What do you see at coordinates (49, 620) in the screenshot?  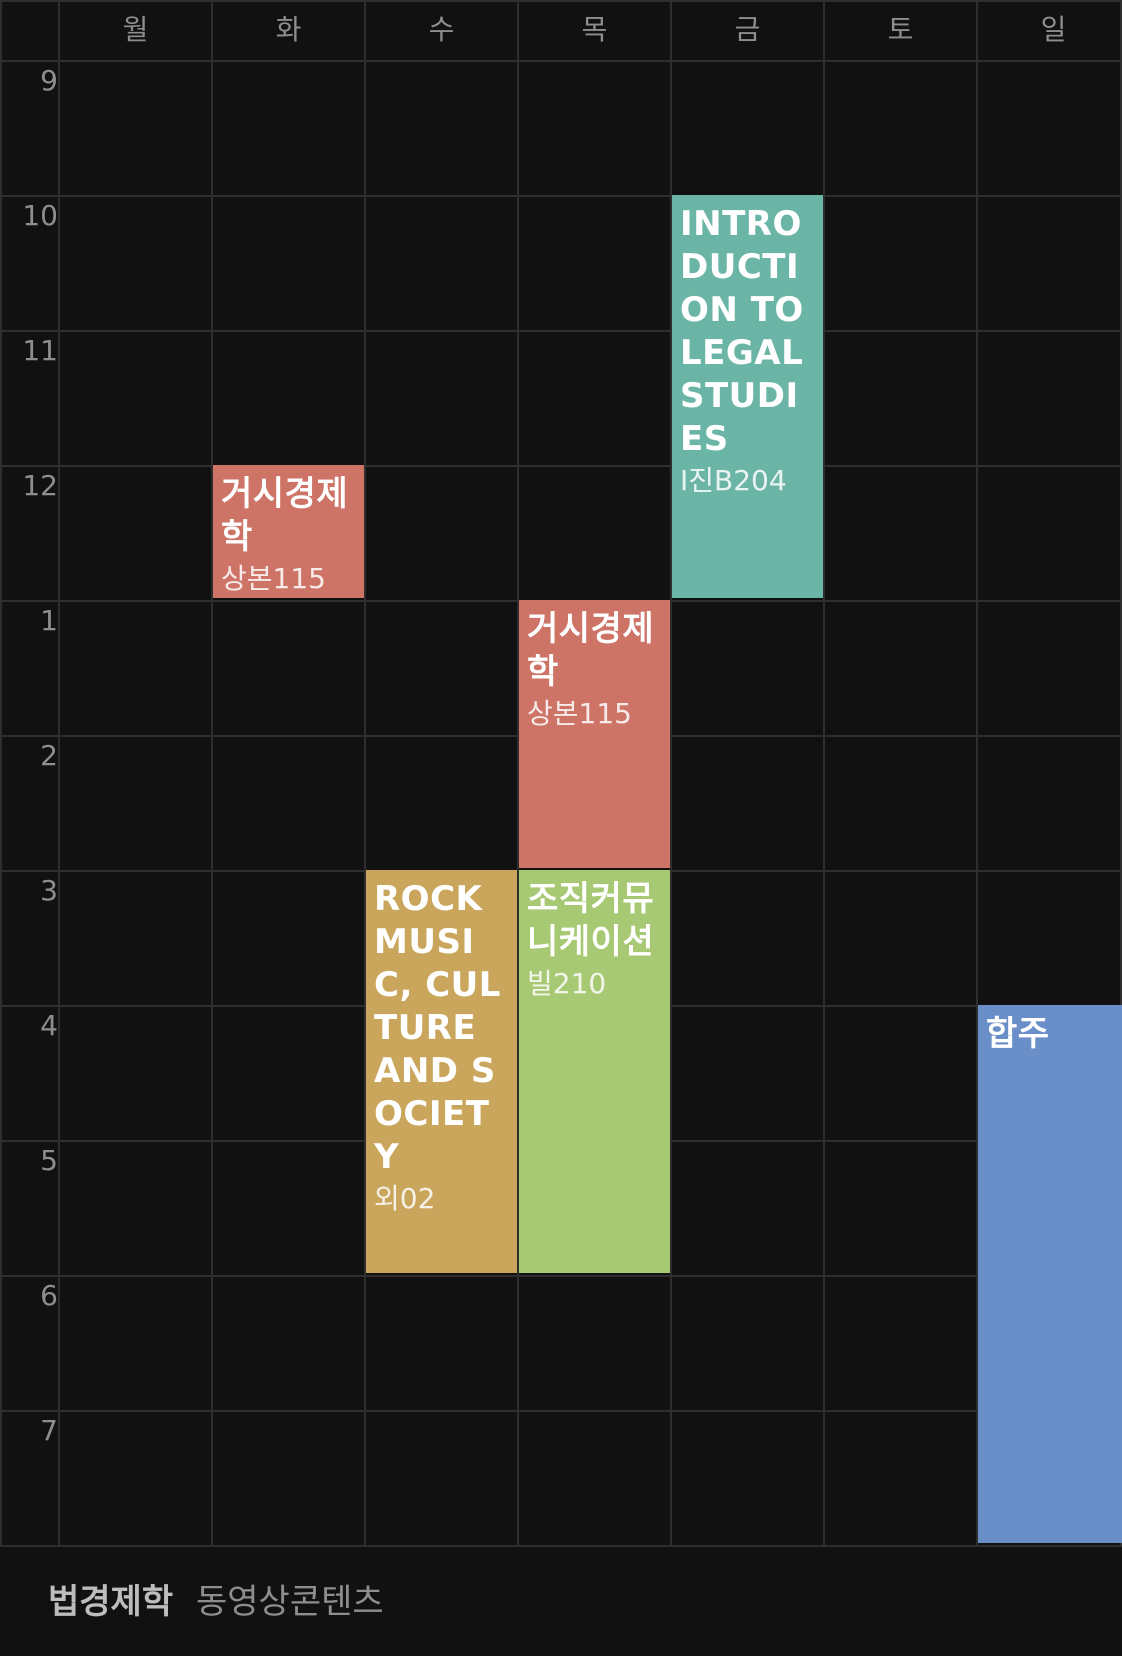 I see `hour-label: 1` at bounding box center [49, 620].